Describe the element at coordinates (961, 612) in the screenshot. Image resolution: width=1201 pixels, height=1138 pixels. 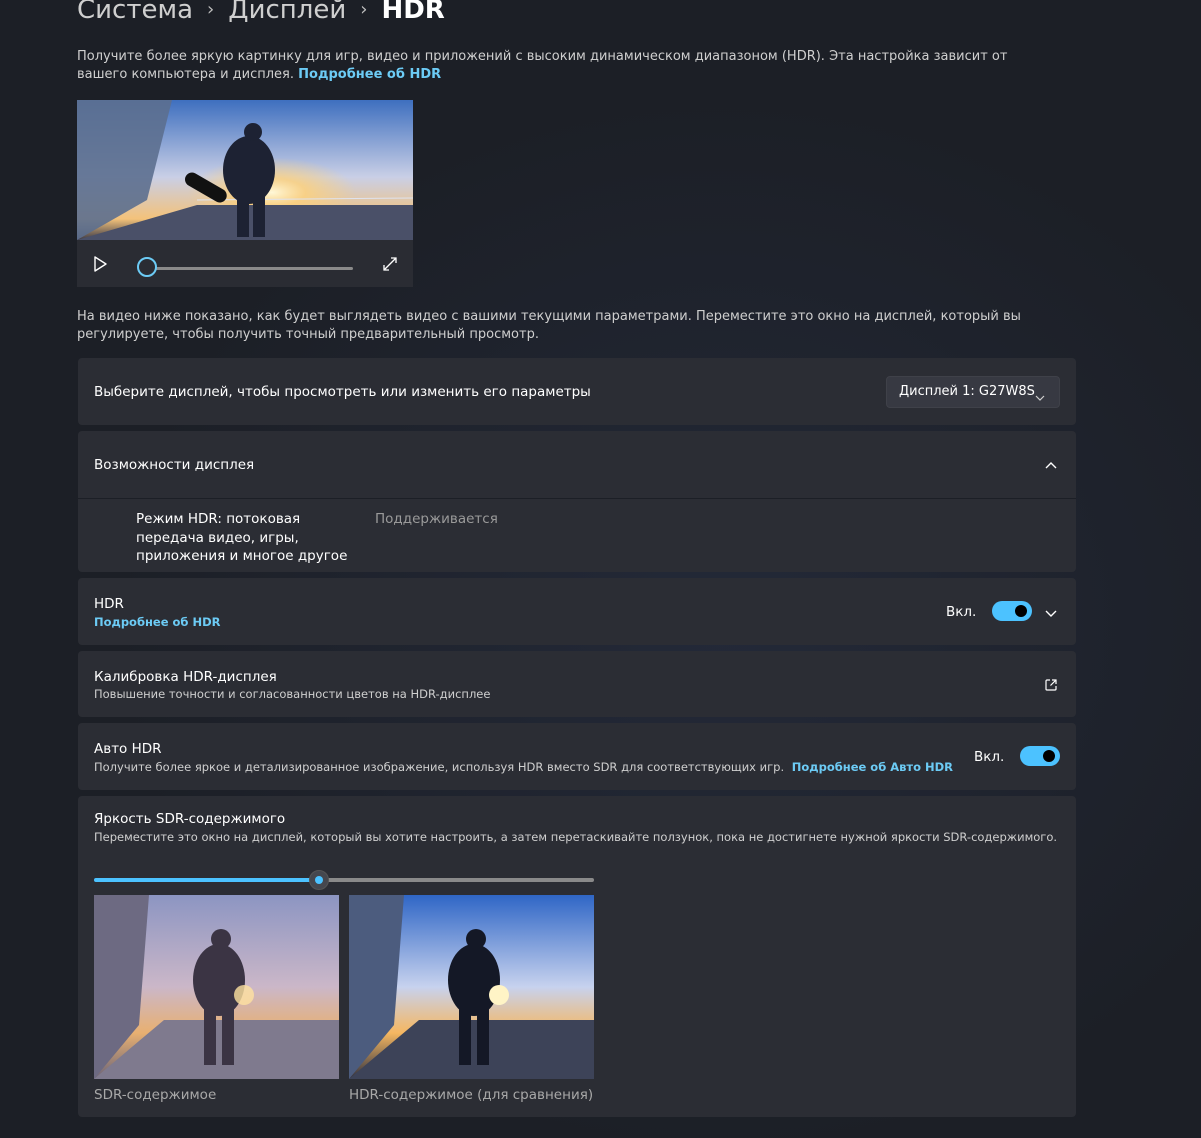
I see `hdr-toggle-label: Вкл.` at that location.